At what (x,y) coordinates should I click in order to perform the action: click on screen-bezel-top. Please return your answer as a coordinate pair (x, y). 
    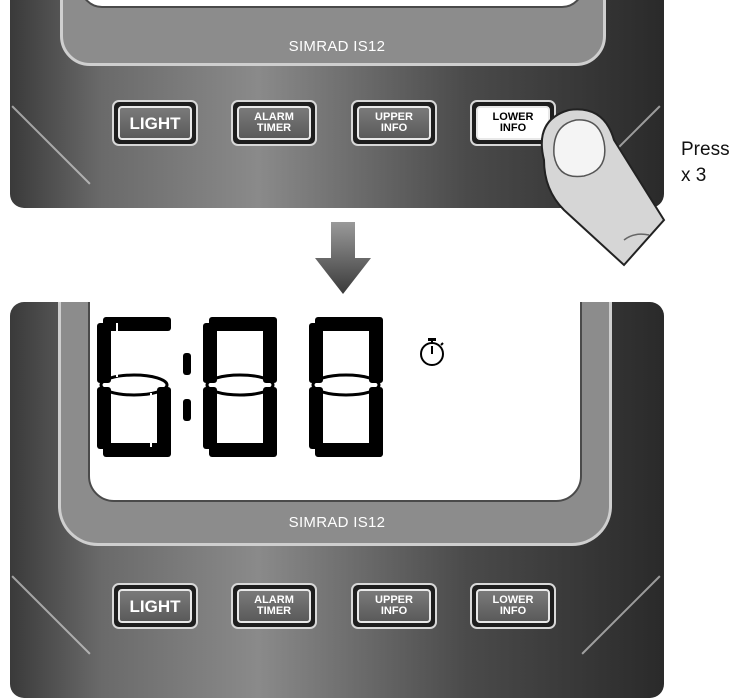
    Looking at the image, I should click on (333, 33).